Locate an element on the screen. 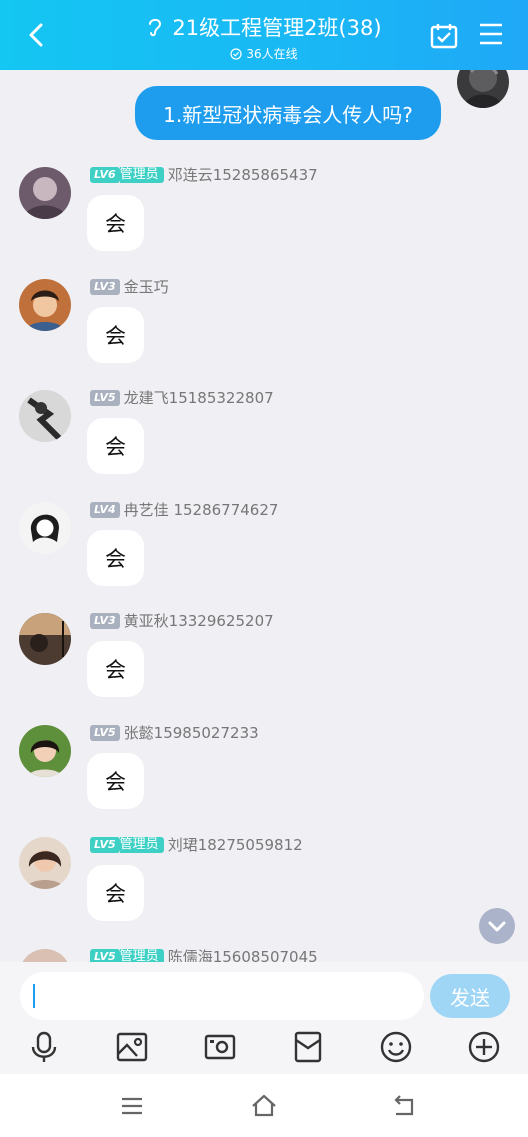 This screenshot has width=528, height=1137. scroll-to-bottom-button is located at coordinates (497, 926).